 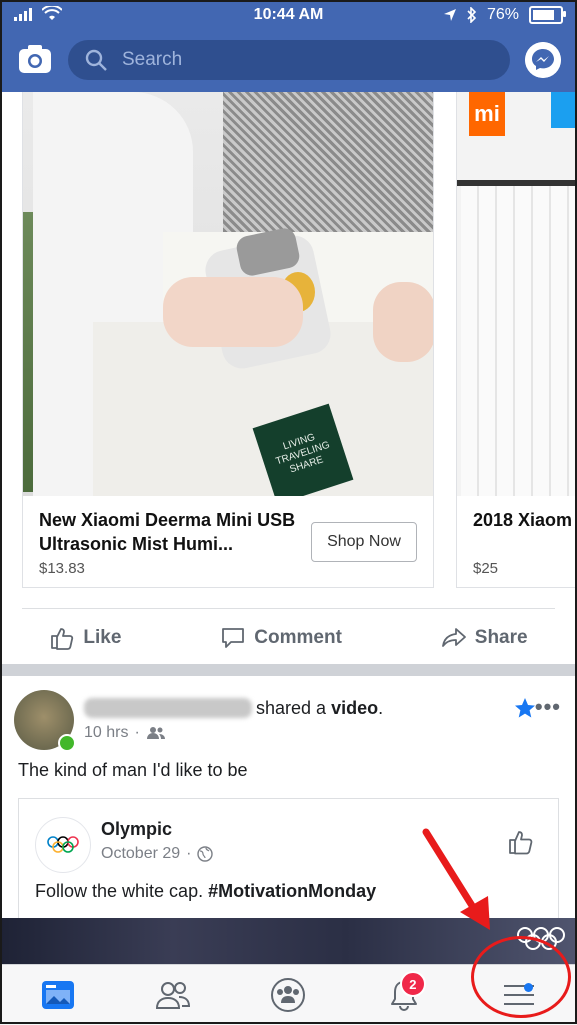 I want to click on news-feed-icon, so click(x=57, y=995).